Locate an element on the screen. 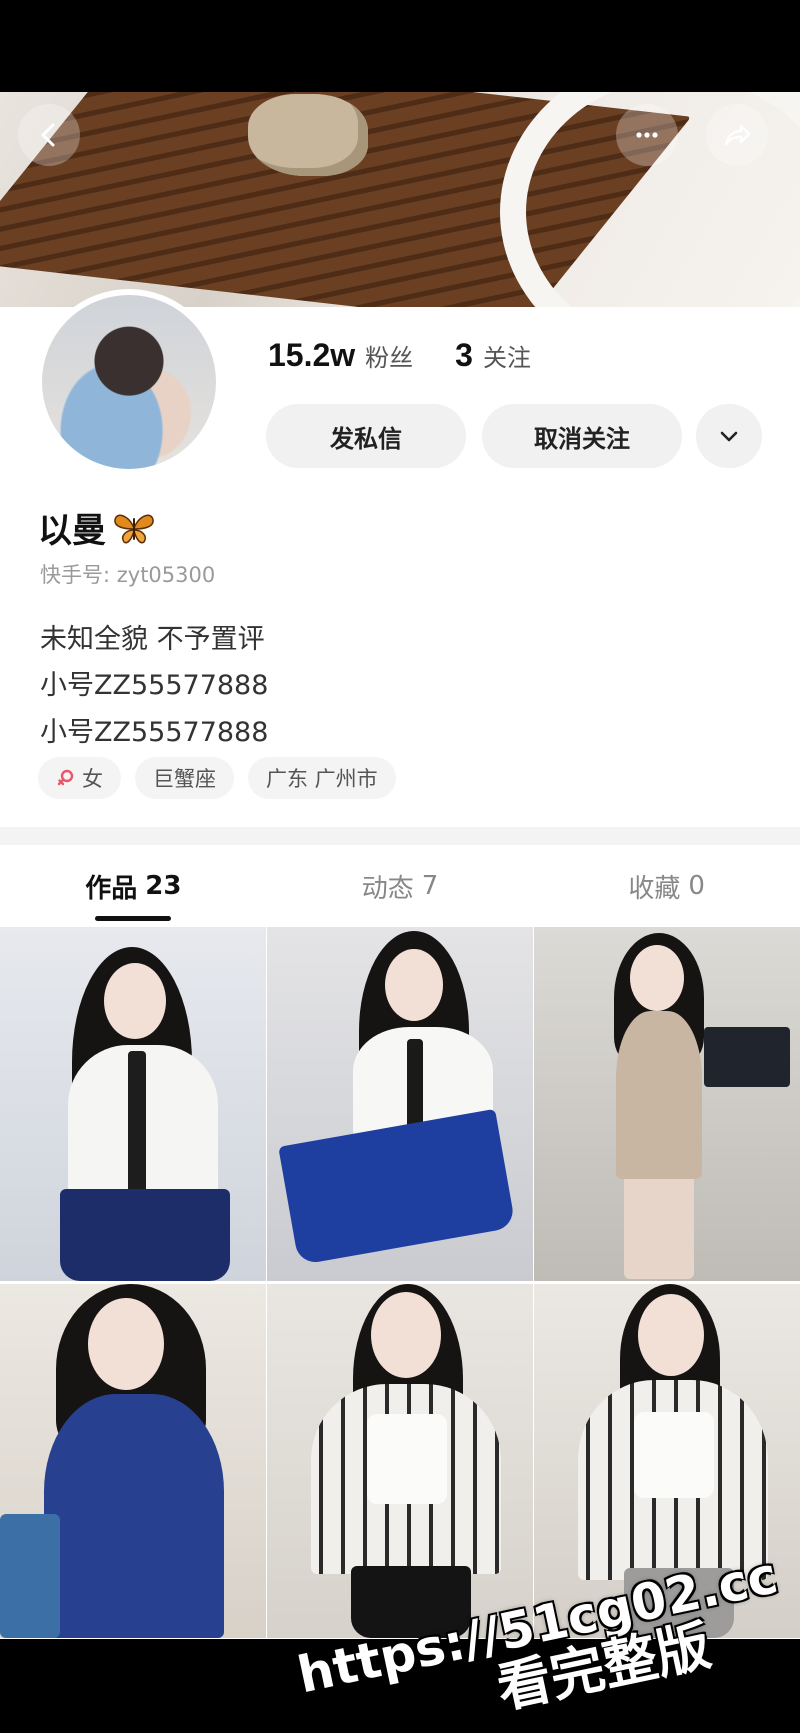 Image resolution: width=800 pixels, height=1733 pixels. tag-label: 巨蟹座 is located at coordinates (184, 779).